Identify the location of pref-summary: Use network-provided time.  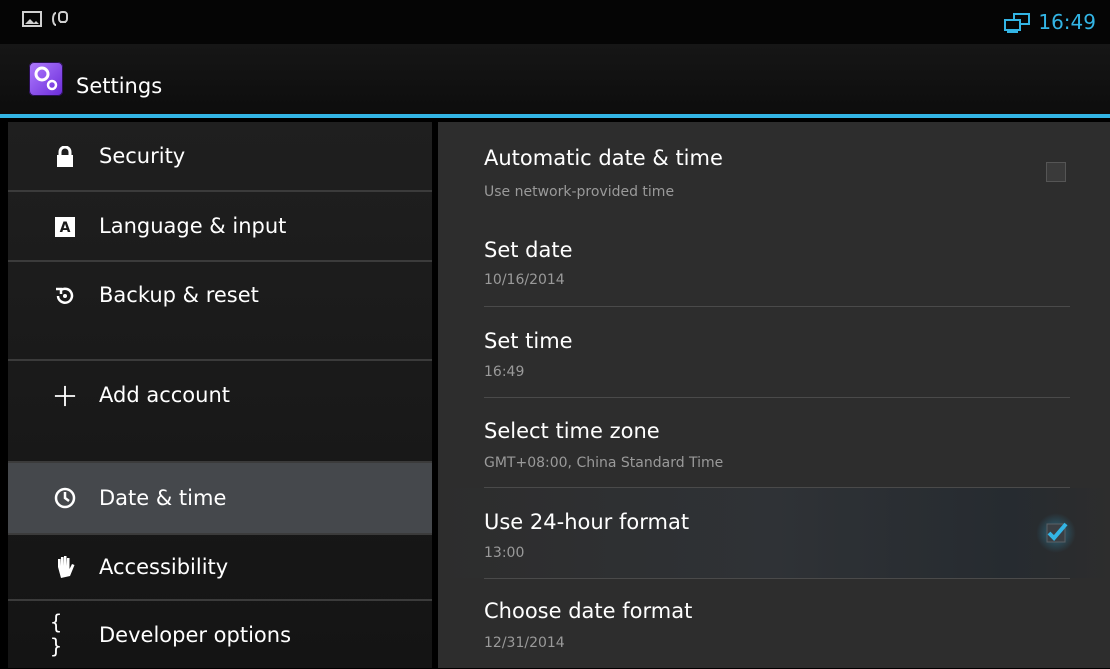
(579, 192).